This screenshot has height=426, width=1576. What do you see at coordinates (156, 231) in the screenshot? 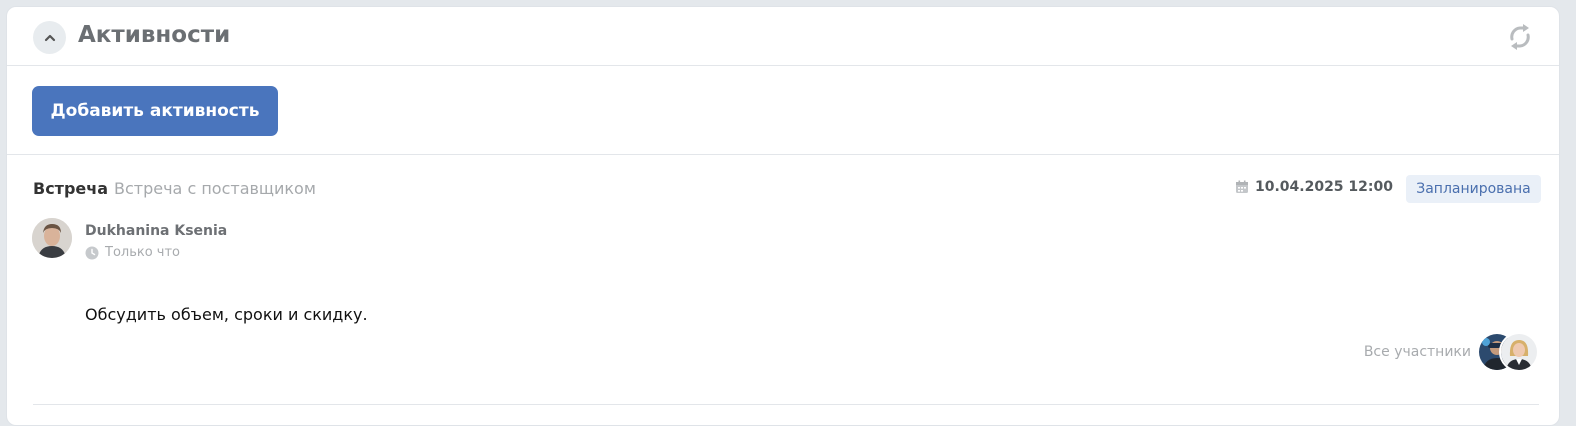
I see `author-name: Dukhanina Ksenia` at bounding box center [156, 231].